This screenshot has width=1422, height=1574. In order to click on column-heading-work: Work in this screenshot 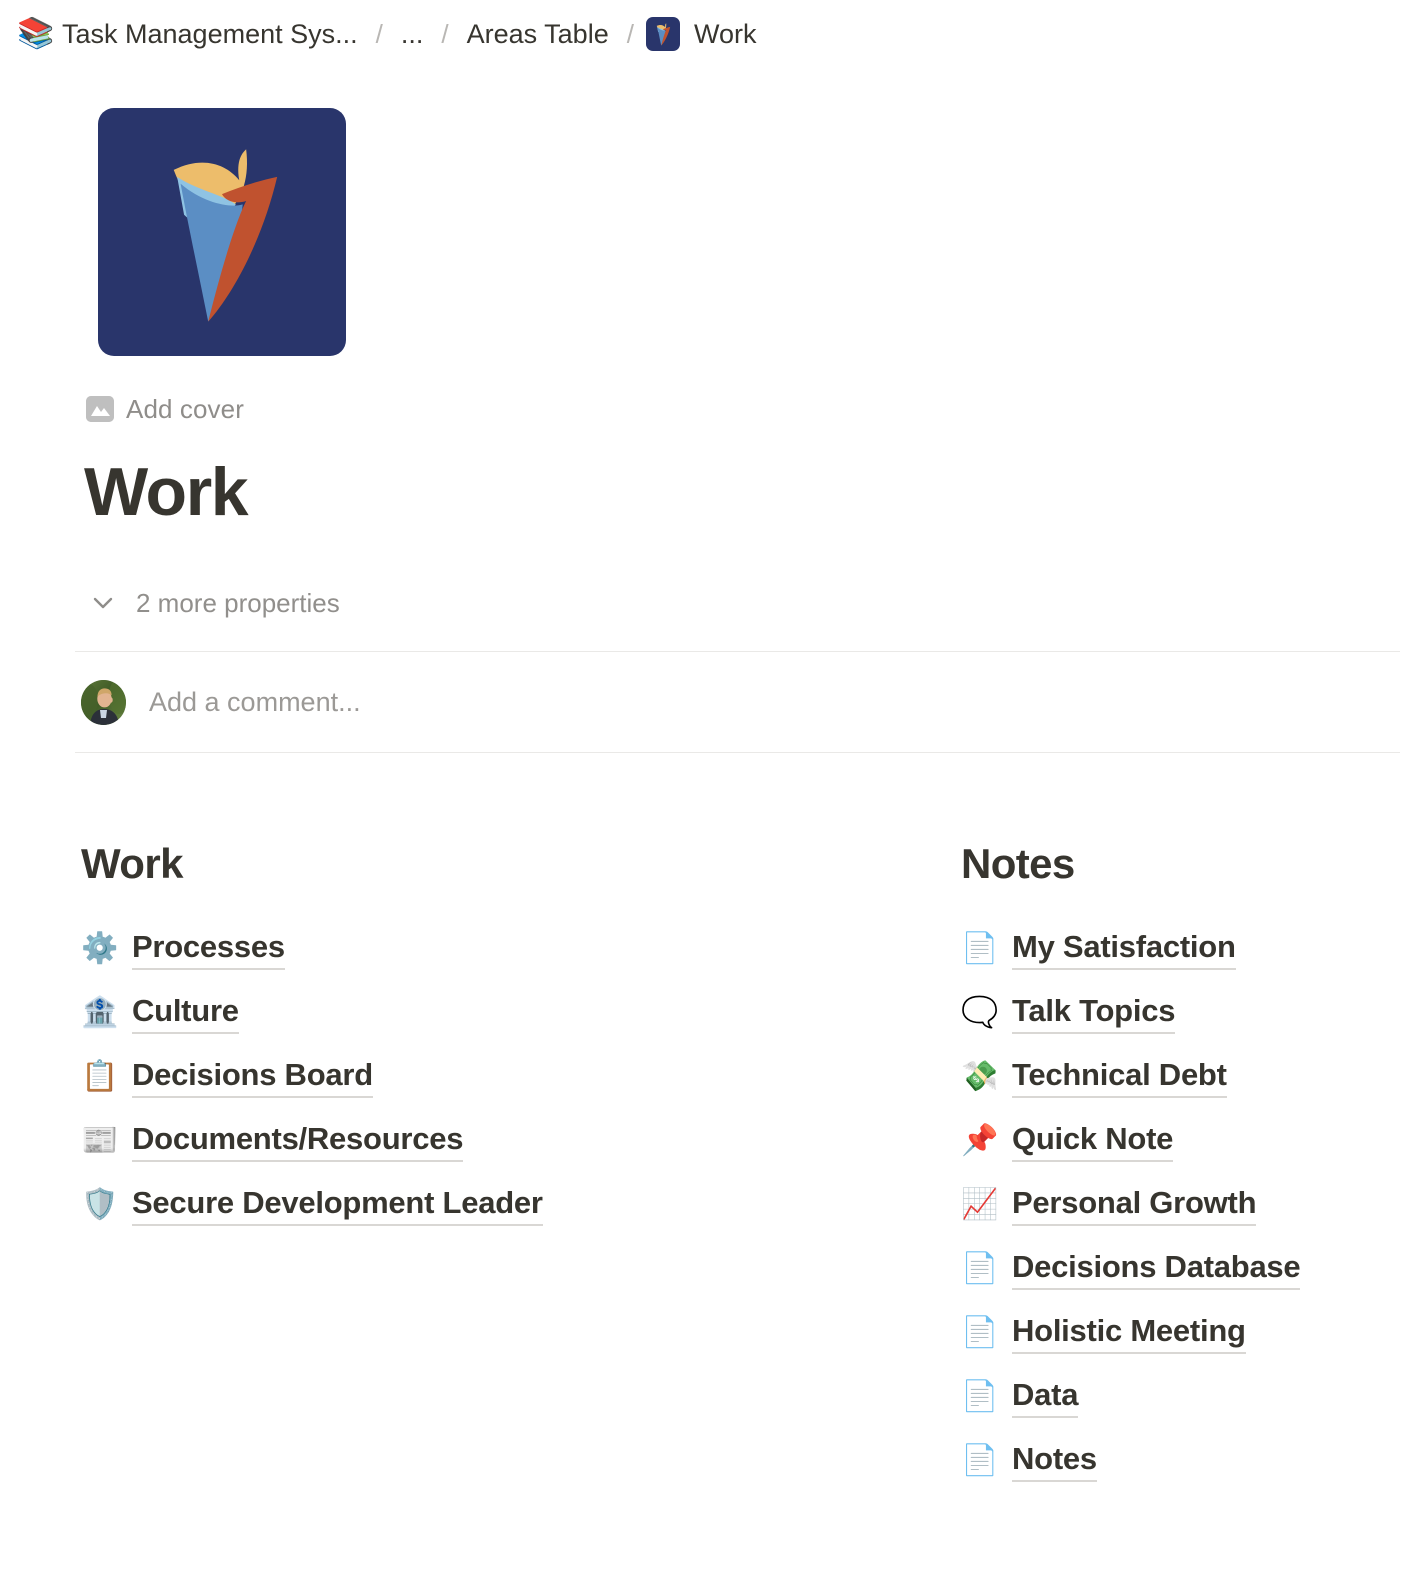, I will do `click(132, 864)`.